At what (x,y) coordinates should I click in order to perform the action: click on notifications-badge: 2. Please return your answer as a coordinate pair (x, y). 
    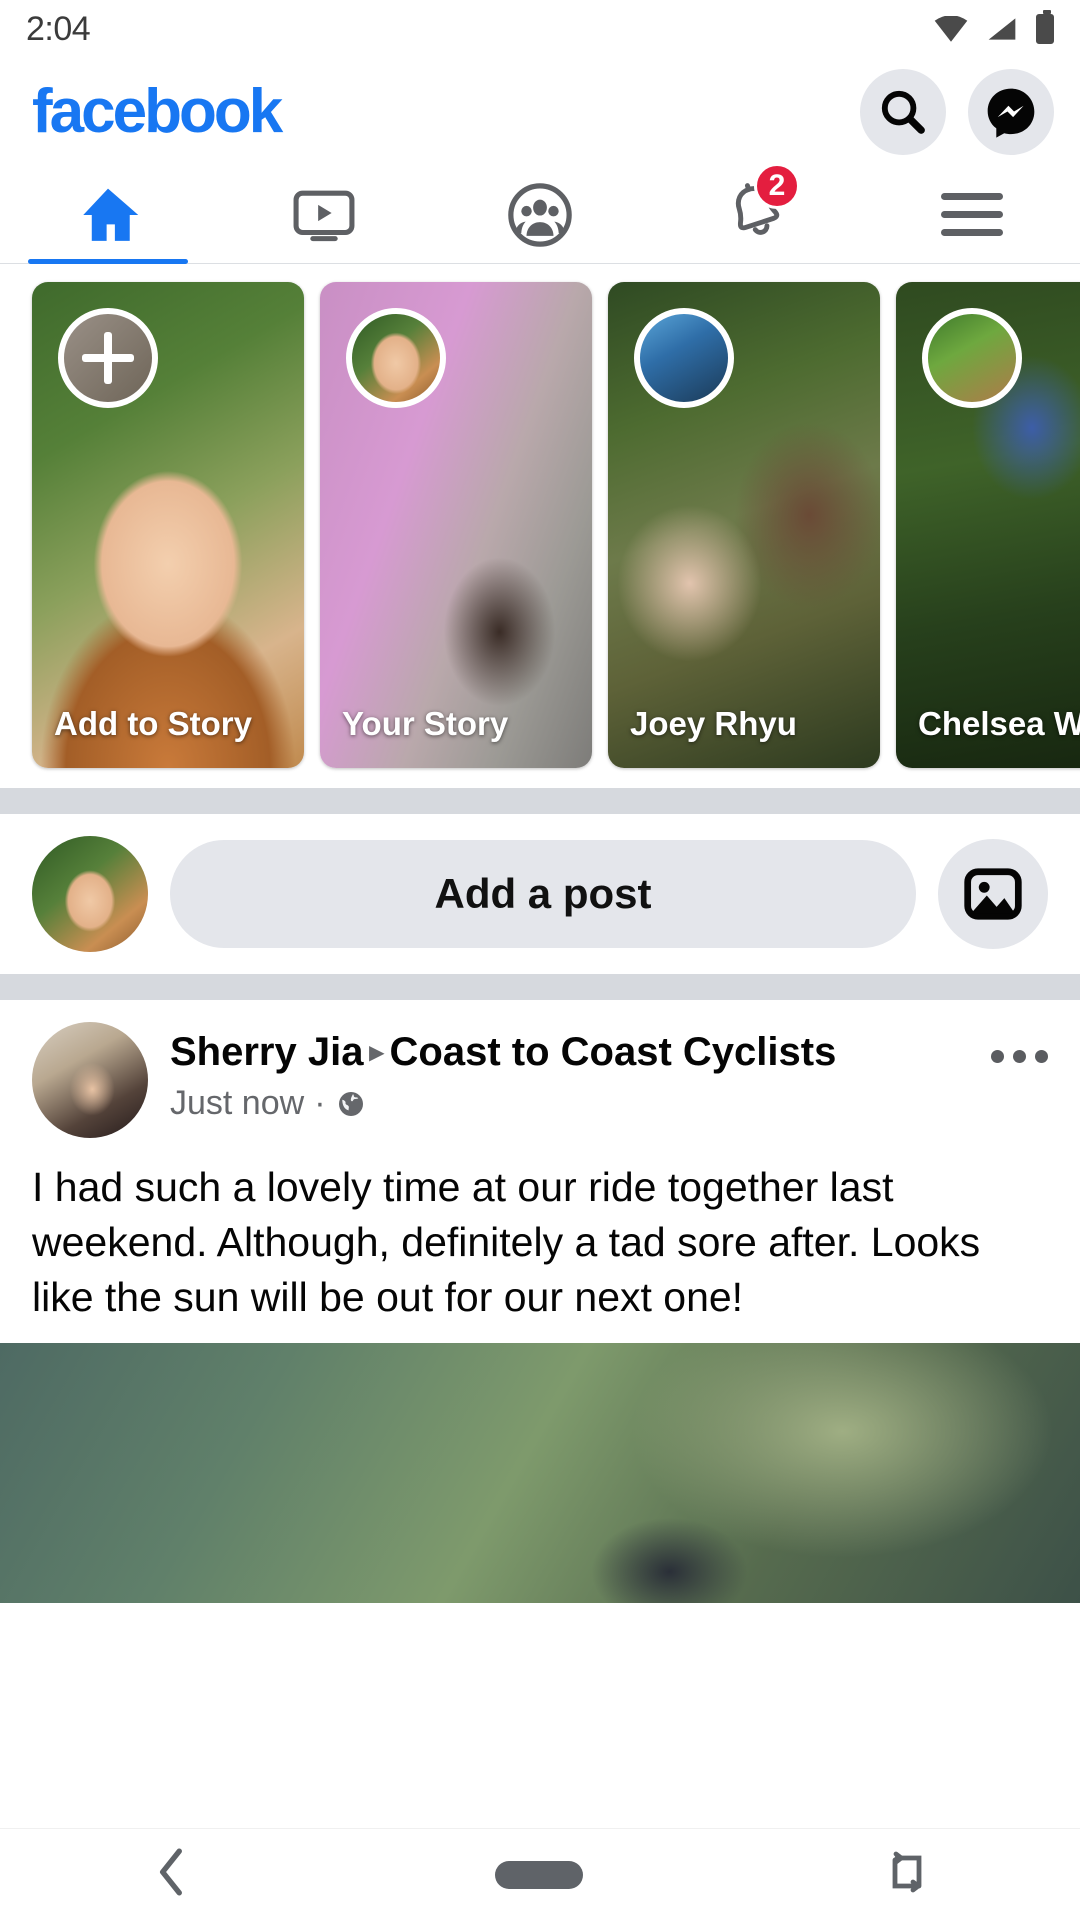
    Looking at the image, I should click on (777, 186).